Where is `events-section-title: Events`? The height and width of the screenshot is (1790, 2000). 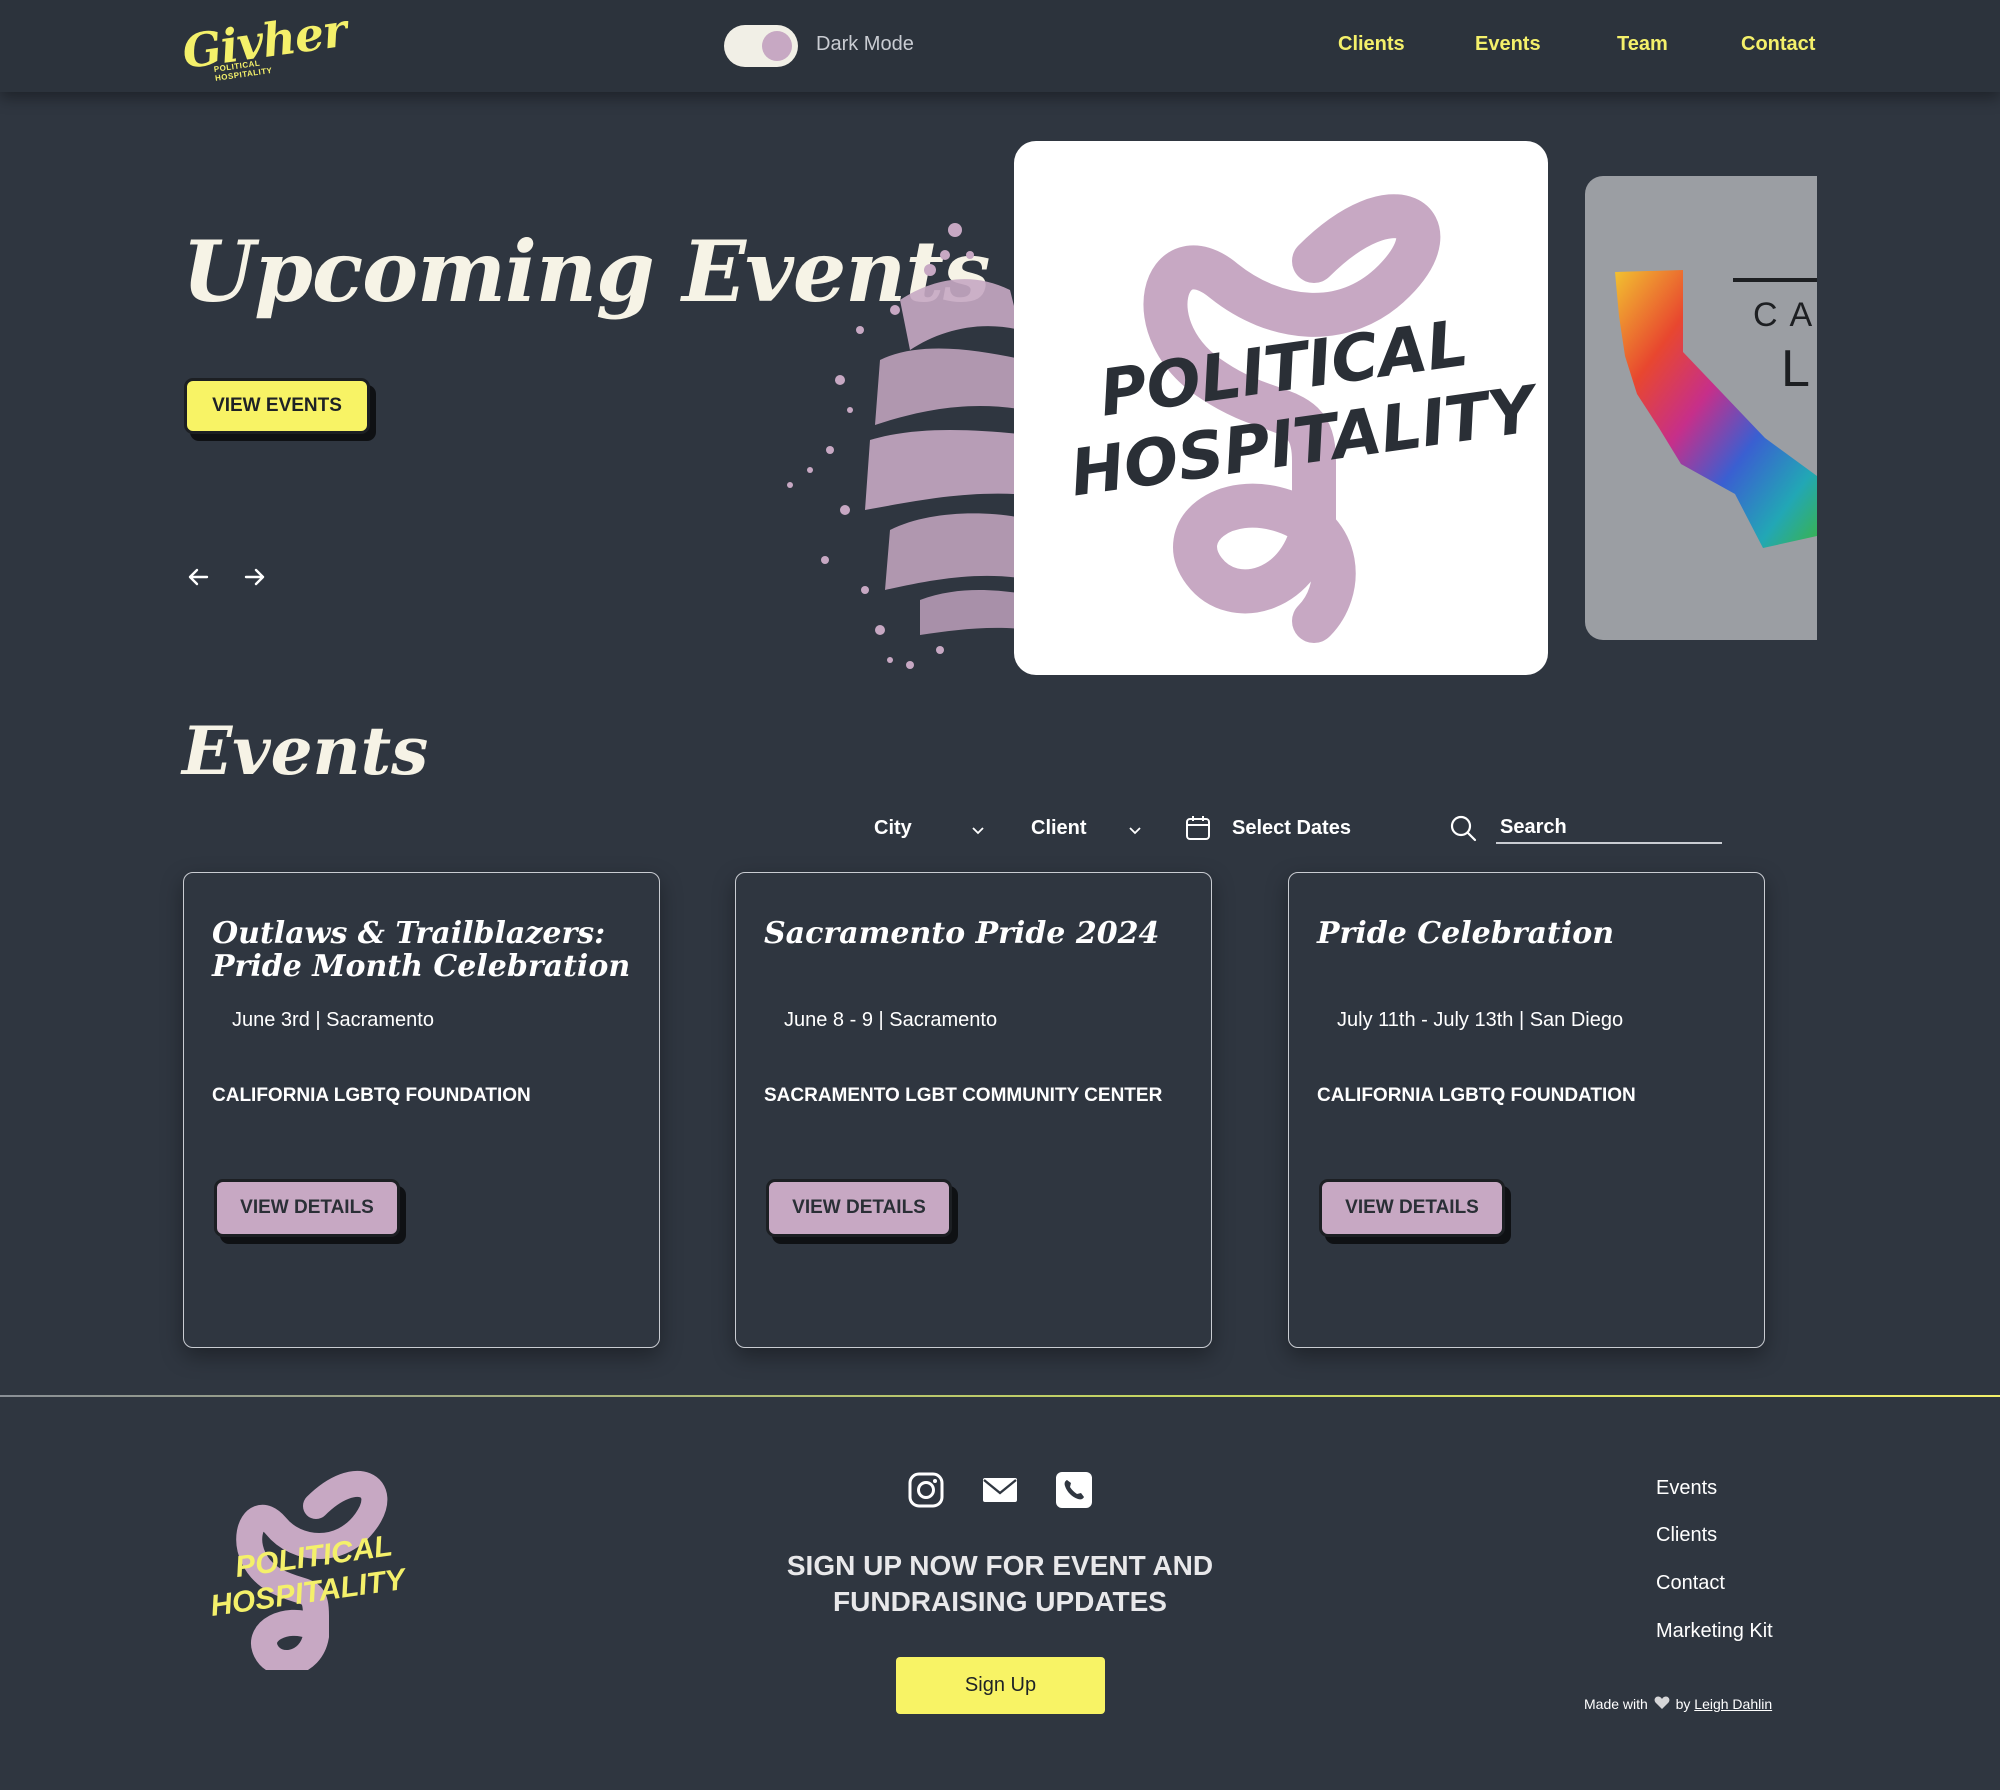 events-section-title: Events is located at coordinates (305, 751).